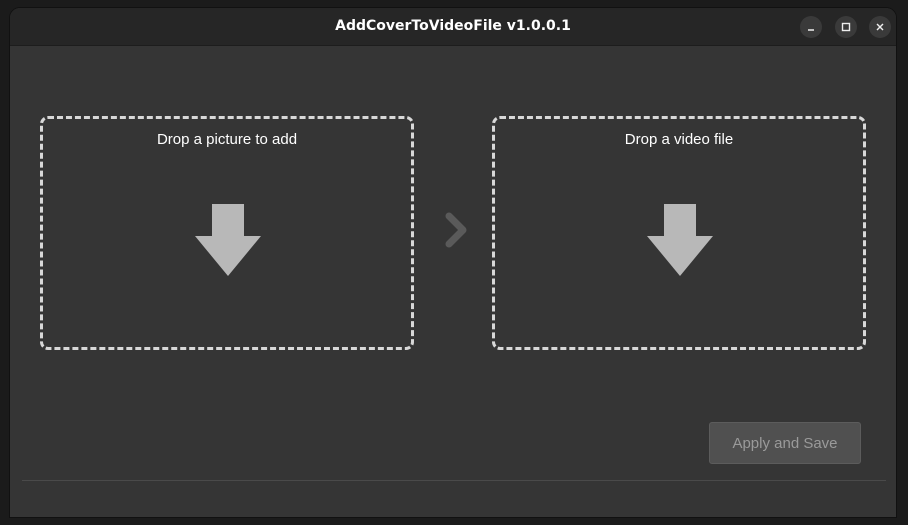 This screenshot has width=908, height=525. Describe the element at coordinates (679, 139) in the screenshot. I see `video-drop-label: Drop a video file` at that location.